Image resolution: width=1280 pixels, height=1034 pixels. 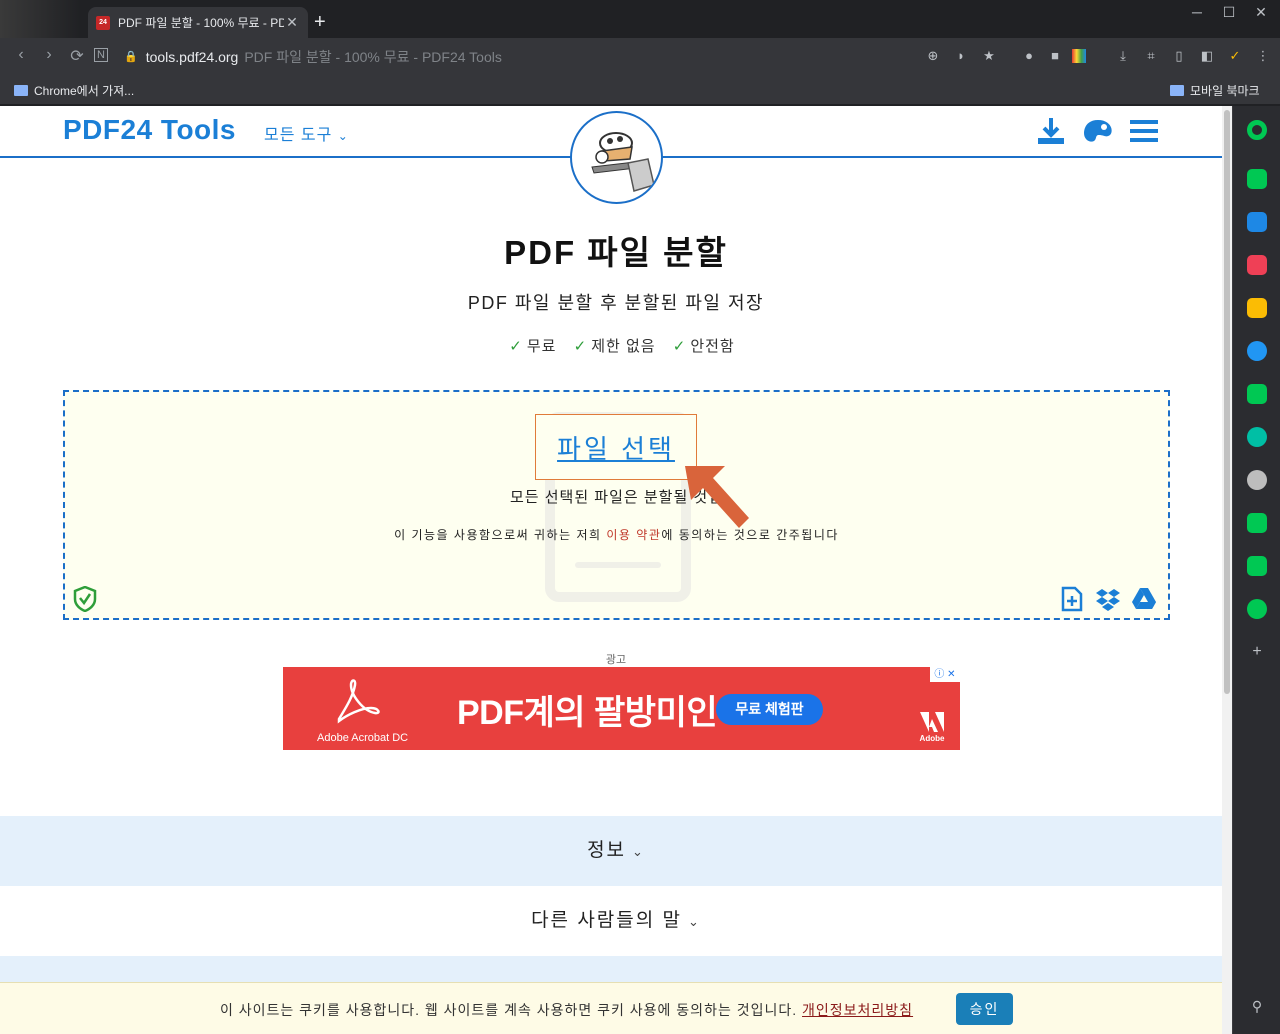 I want to click on forward-icon: ›, so click(x=49, y=55).